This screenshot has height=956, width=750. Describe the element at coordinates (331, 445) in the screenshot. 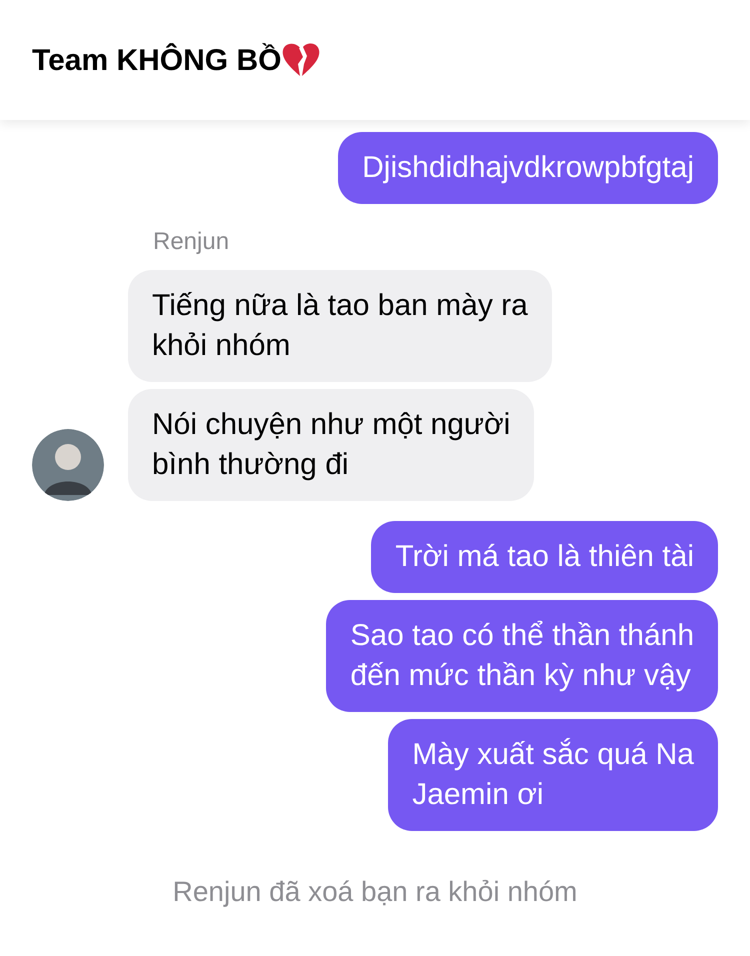

I see `received-message: Nói chuyện như một người bình thường đi` at that location.